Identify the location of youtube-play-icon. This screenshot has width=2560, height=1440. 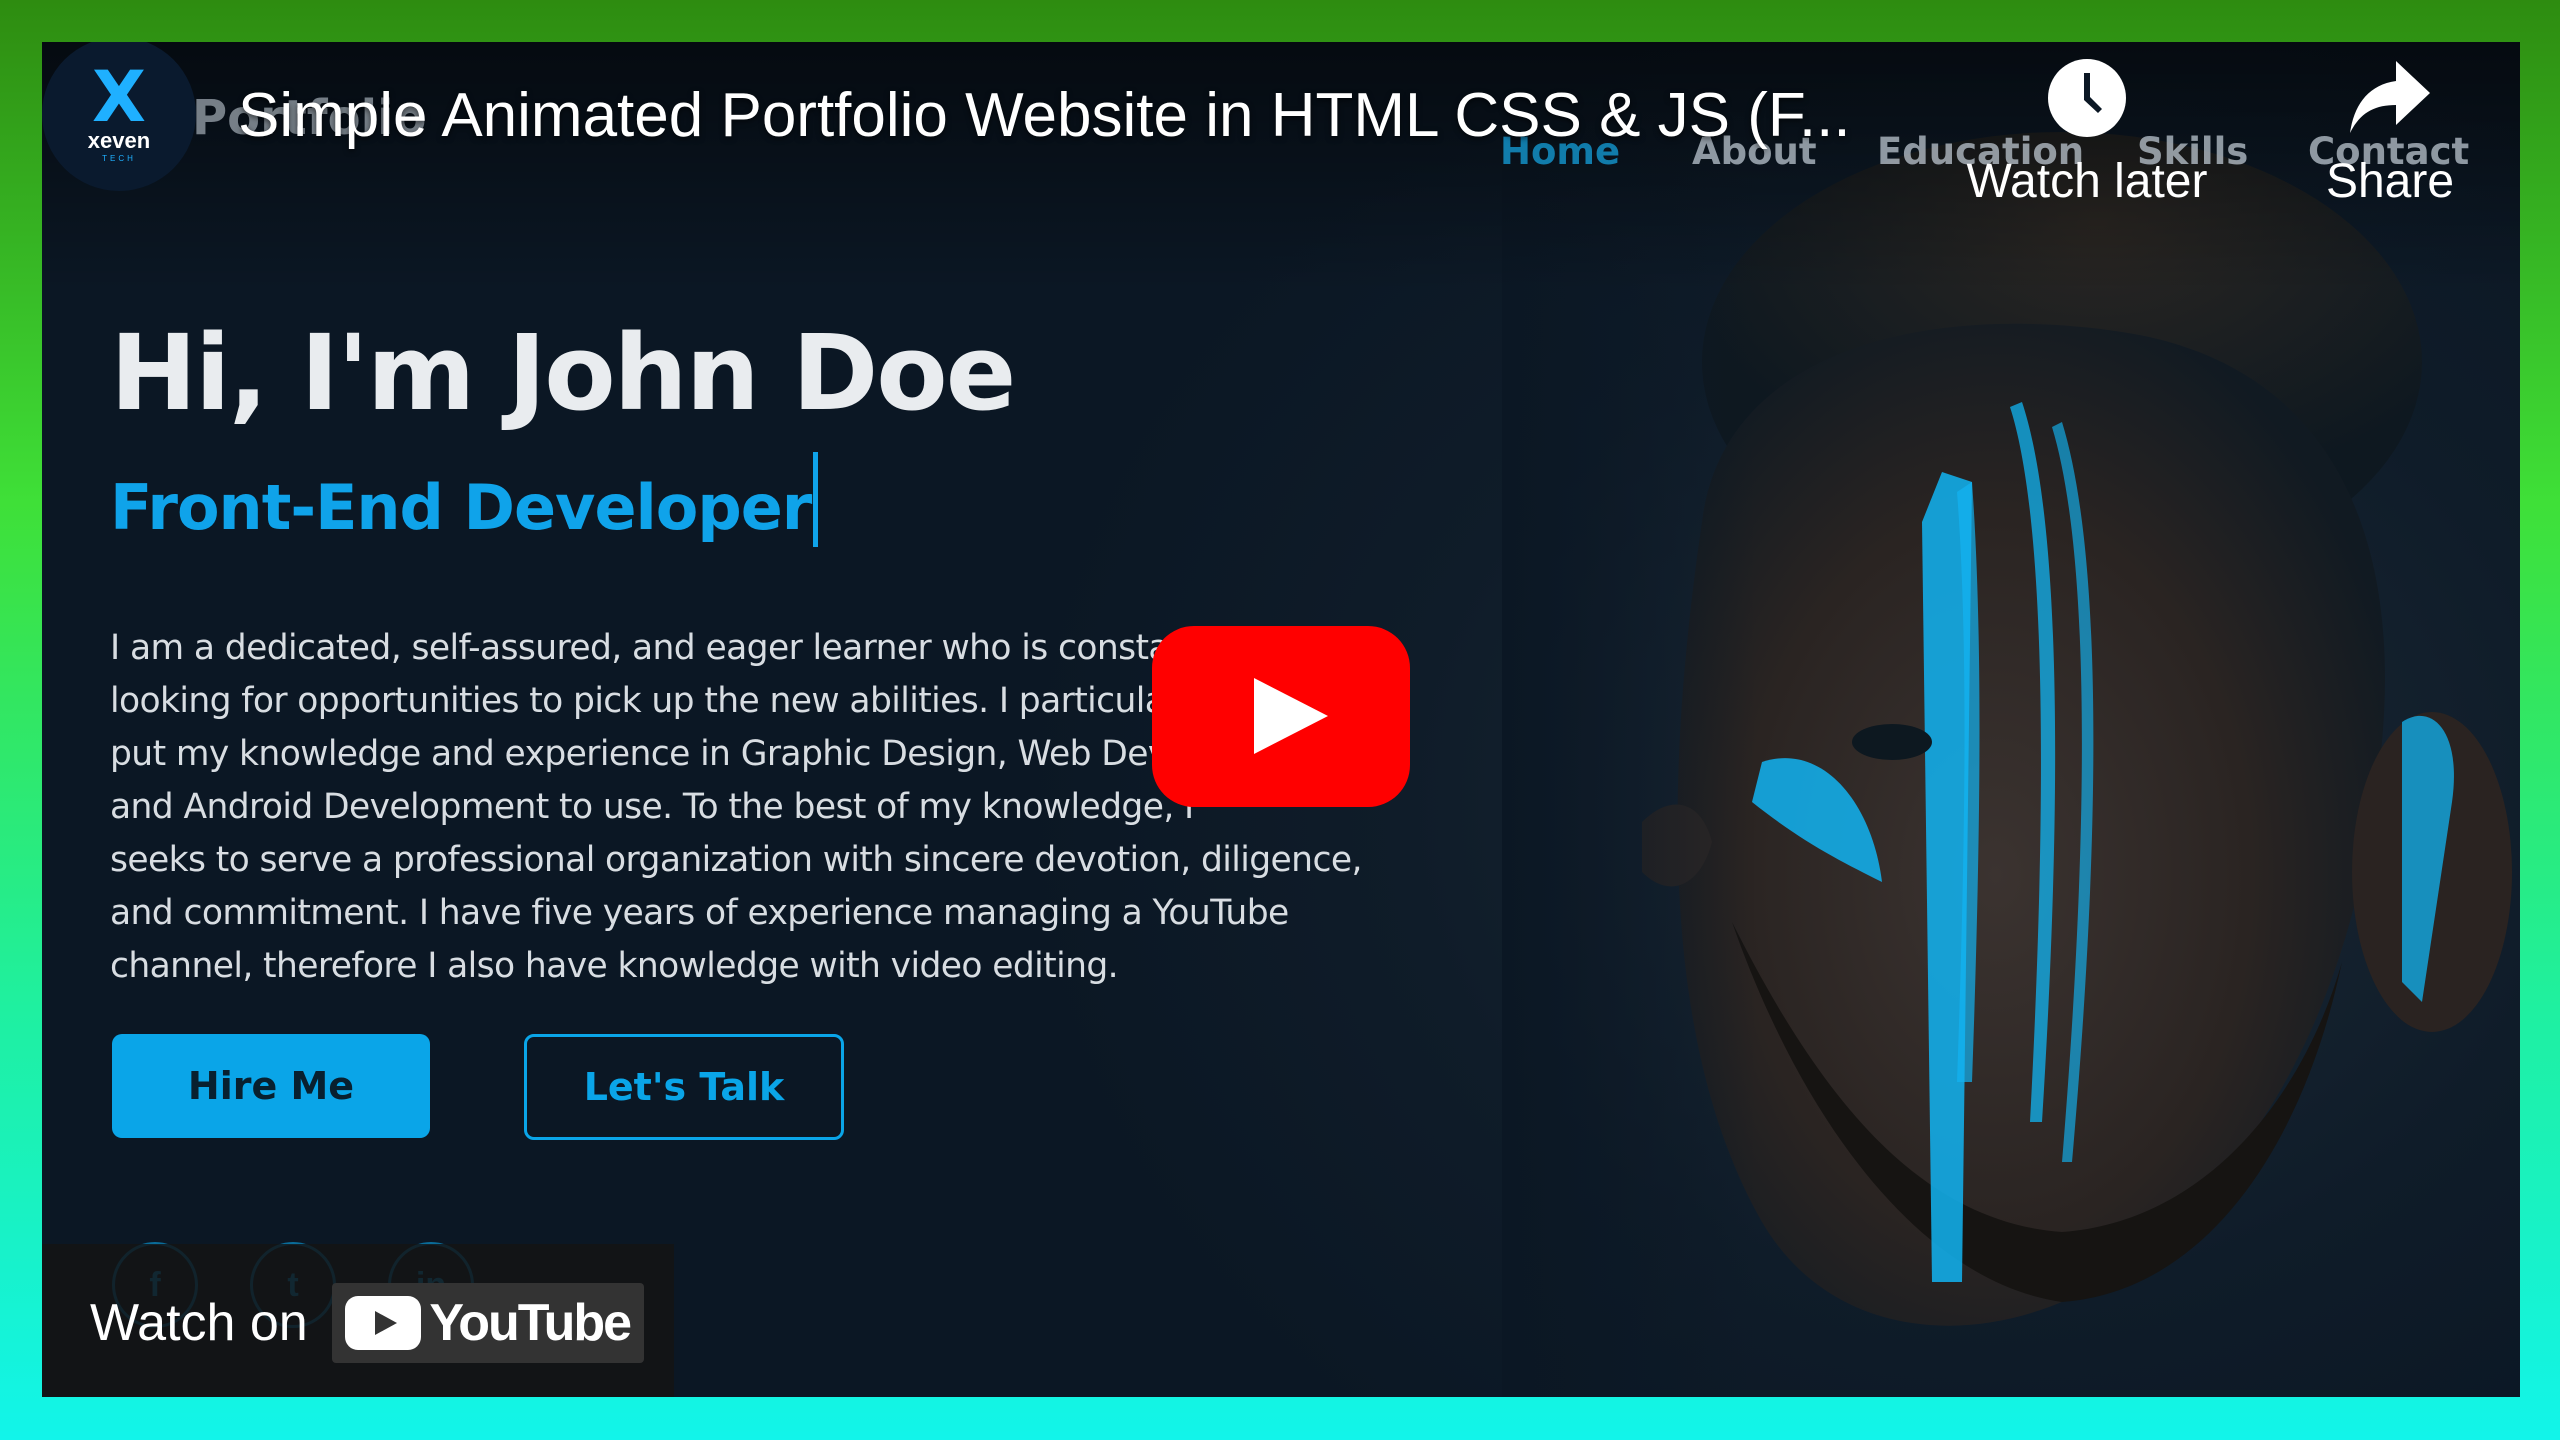
(383, 1323).